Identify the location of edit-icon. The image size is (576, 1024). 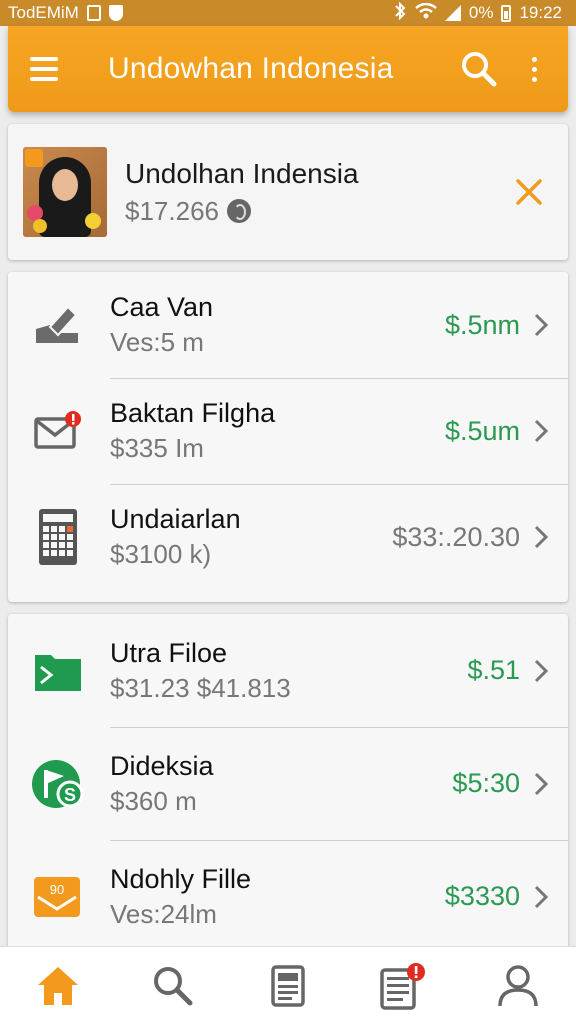
(58, 325).